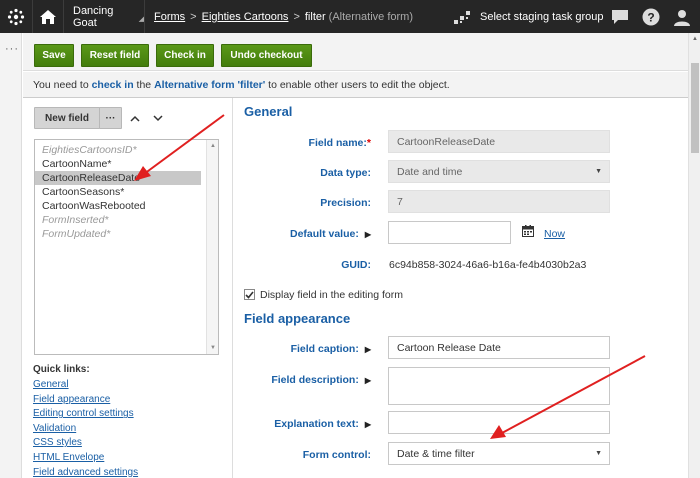 Image resolution: width=700 pixels, height=478 pixels. Describe the element at coordinates (141, 19) in the screenshot. I see `chevron-down-icon: ◢` at that location.